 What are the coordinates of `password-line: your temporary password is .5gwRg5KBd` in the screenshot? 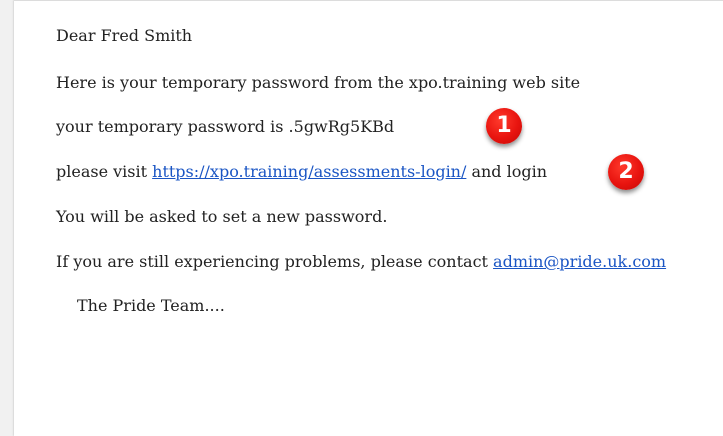 It's located at (225, 127).